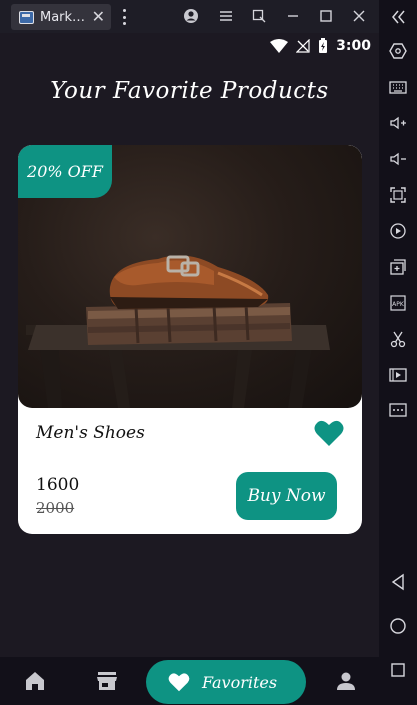 This screenshot has width=417, height=705. Describe the element at coordinates (208, 16) in the screenshot. I see `emulator-title-bar: Mark… ✕` at that location.